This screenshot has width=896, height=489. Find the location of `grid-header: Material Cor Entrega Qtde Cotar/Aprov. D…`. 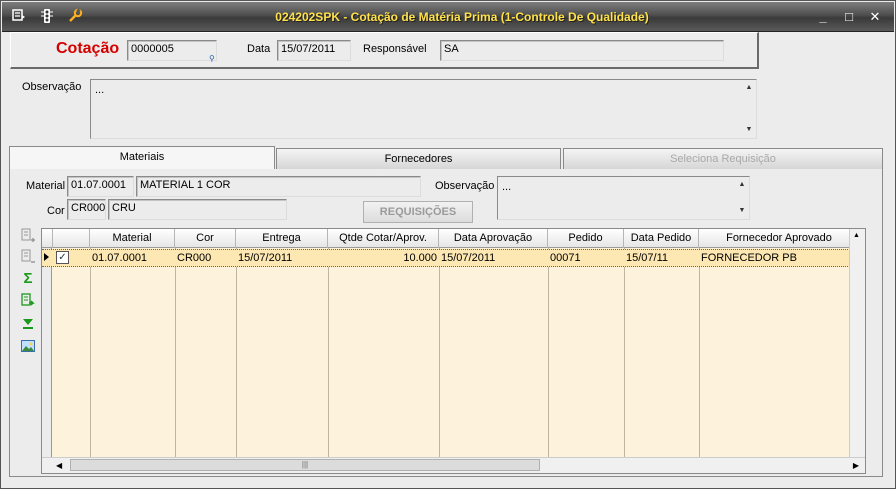

grid-header: Material Cor Entrega Qtde Cotar/Aprov. D… is located at coordinates (453, 238).